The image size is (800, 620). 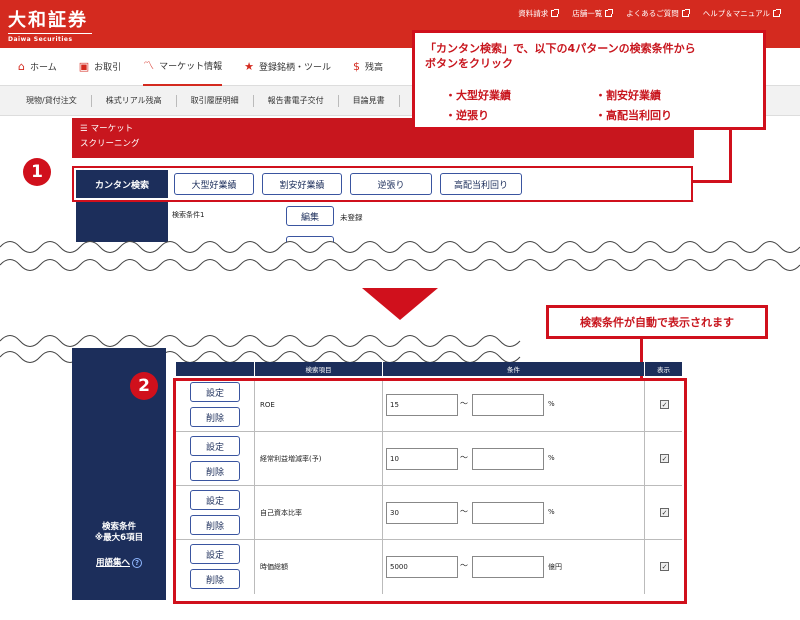 What do you see at coordinates (287, 67) in the screenshot?
I see `nav-registered: ★ 登録銘柄・ツール` at bounding box center [287, 67].